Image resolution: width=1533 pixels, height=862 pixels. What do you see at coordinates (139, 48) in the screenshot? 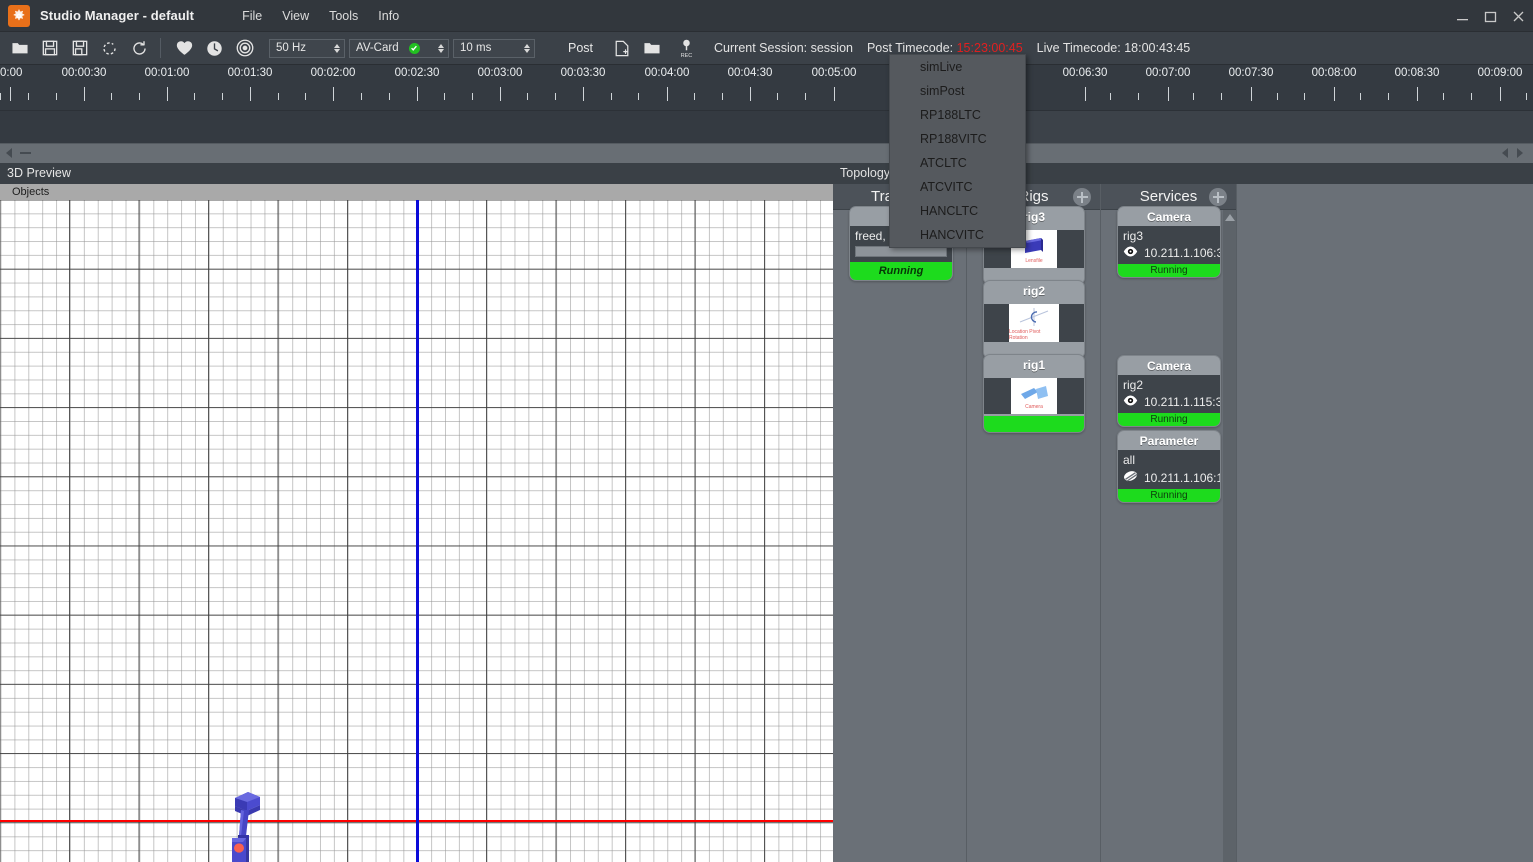
I see `refresh-icon` at bounding box center [139, 48].